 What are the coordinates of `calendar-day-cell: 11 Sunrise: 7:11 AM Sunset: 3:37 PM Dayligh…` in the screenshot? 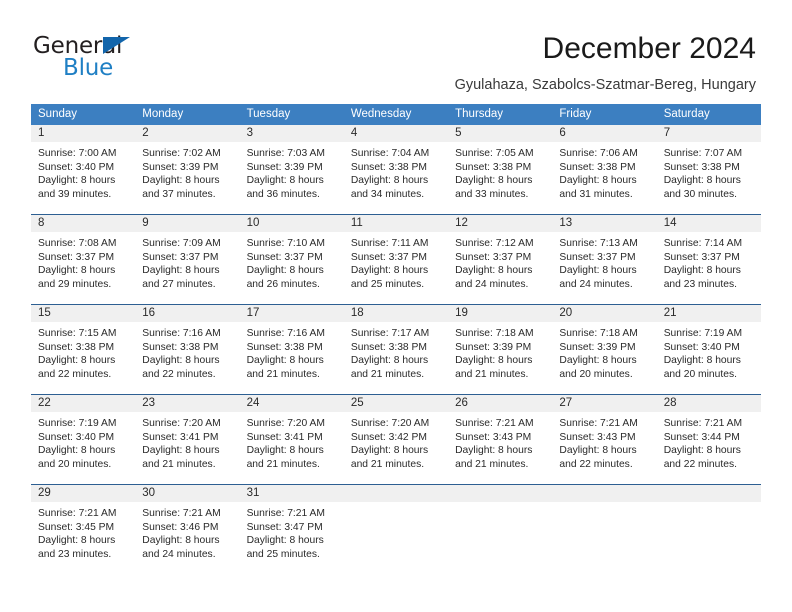 It's located at (396, 259).